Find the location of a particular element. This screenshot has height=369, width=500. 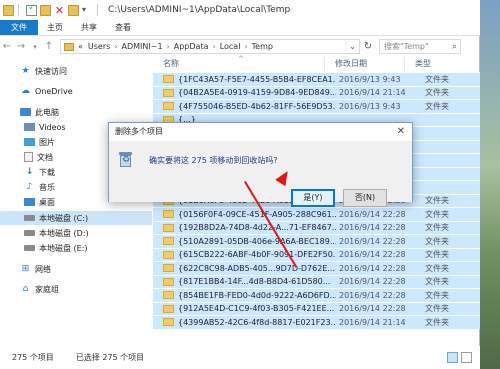

customize-quick-access-icon: ▾ is located at coordinates (87, 10).